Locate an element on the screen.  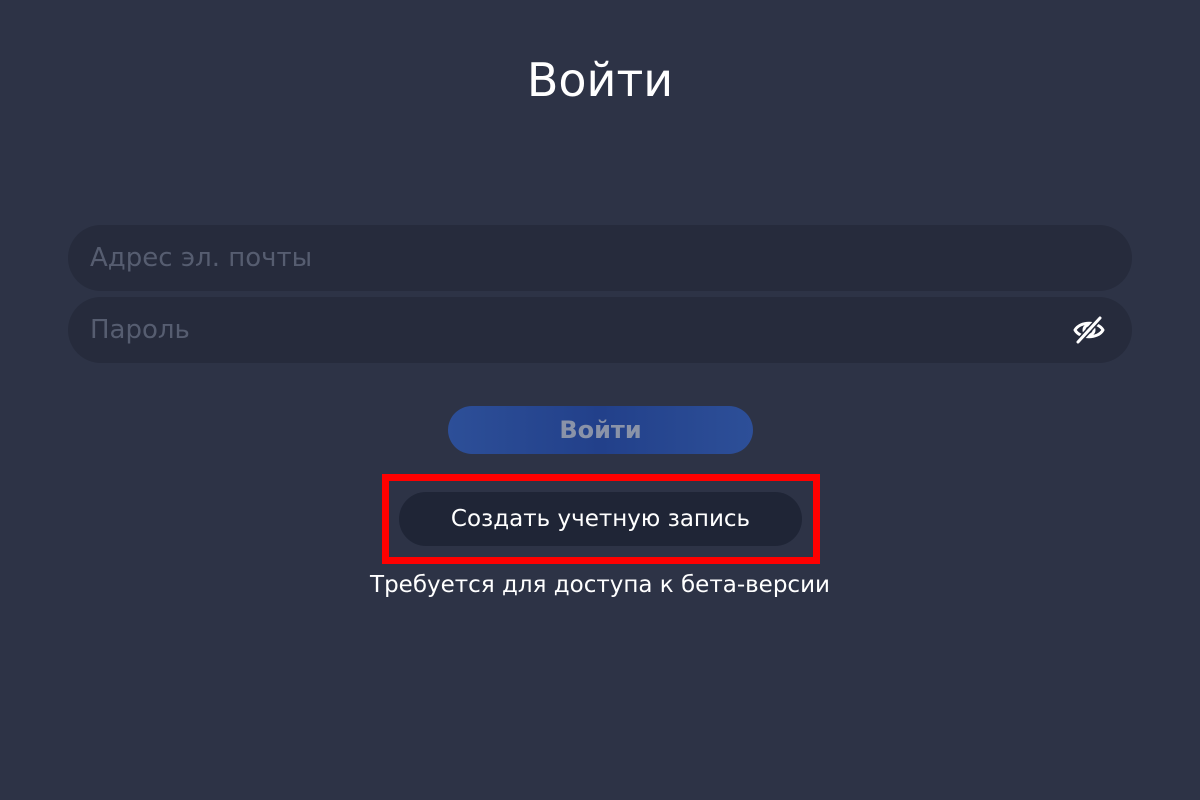
password-field-container is located at coordinates (600, 330).